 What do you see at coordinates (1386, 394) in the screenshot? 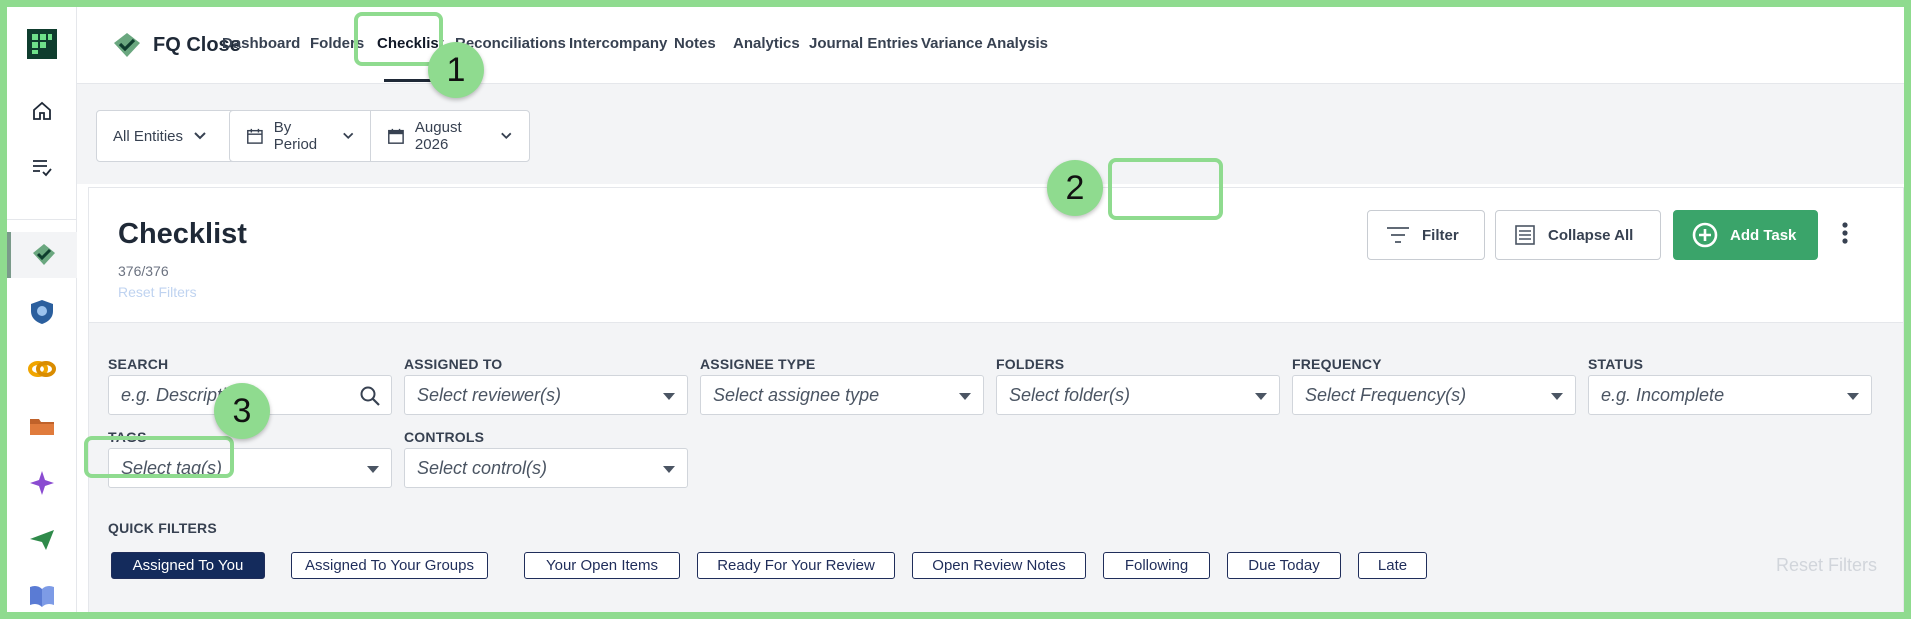
I see `frequency-placeholder: Select Frequency(s)` at bounding box center [1386, 394].